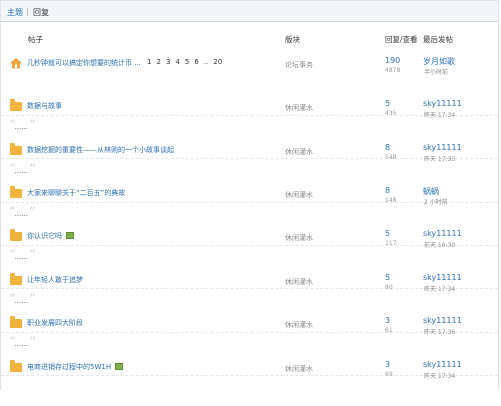 The height and width of the screenshot is (406, 501). Describe the element at coordinates (401, 39) in the screenshot. I see `column-header-stats: 回复/查看` at that location.